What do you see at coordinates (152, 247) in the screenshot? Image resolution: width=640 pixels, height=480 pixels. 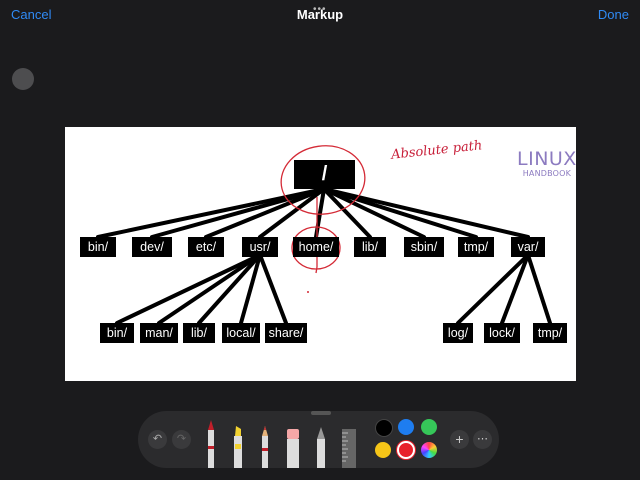 I see `node-dev: dev/` at bounding box center [152, 247].